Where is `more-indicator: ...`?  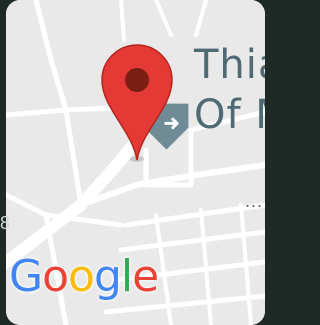
more-indicator: ... is located at coordinates (254, 201).